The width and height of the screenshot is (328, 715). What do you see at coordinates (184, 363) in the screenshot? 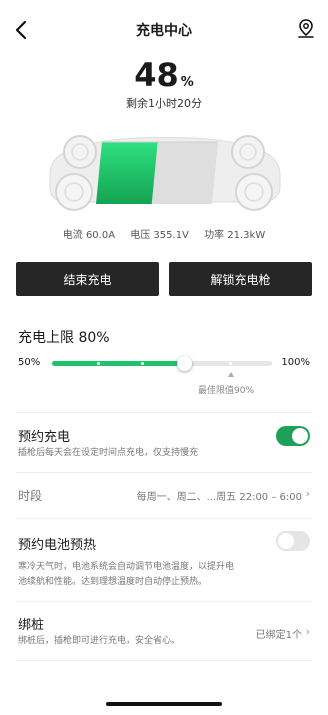
I see `slider-knob` at bounding box center [184, 363].